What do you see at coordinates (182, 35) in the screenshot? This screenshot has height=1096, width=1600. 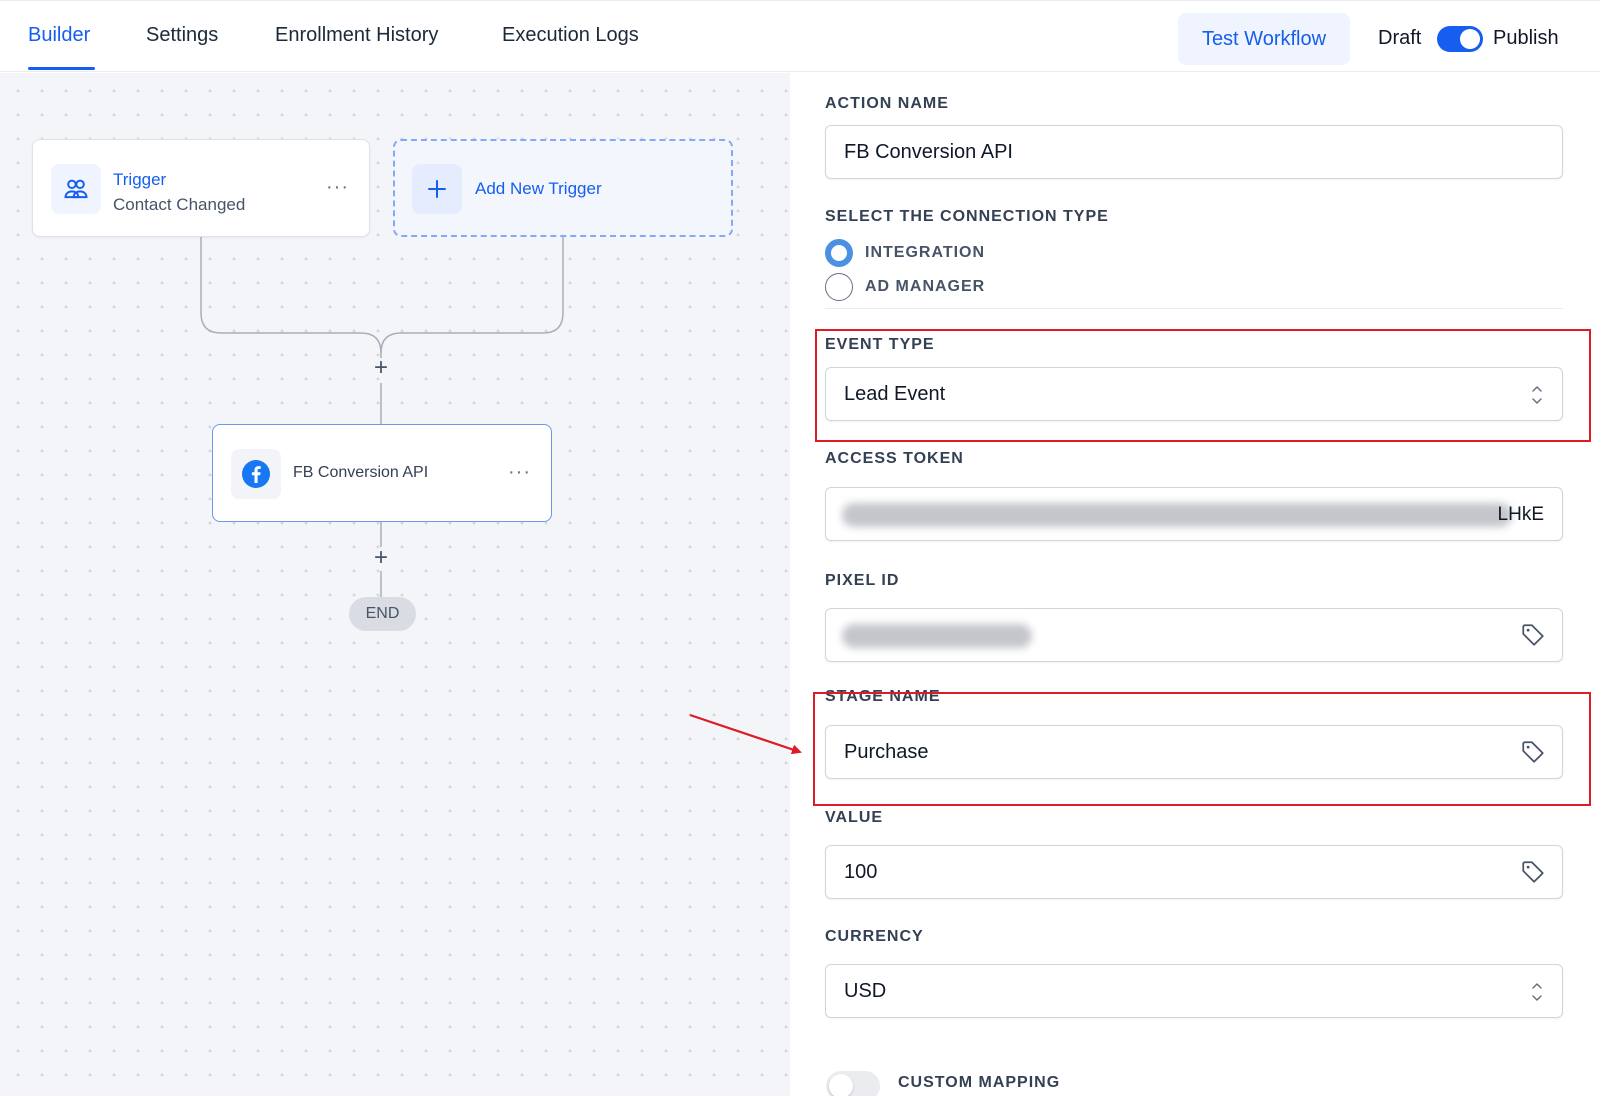 I see `tab-settings: Settings` at bounding box center [182, 35].